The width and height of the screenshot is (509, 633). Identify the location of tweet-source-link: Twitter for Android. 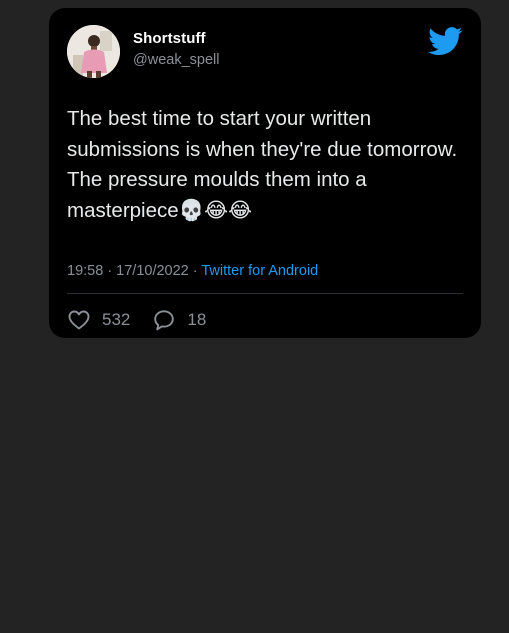
(259, 271).